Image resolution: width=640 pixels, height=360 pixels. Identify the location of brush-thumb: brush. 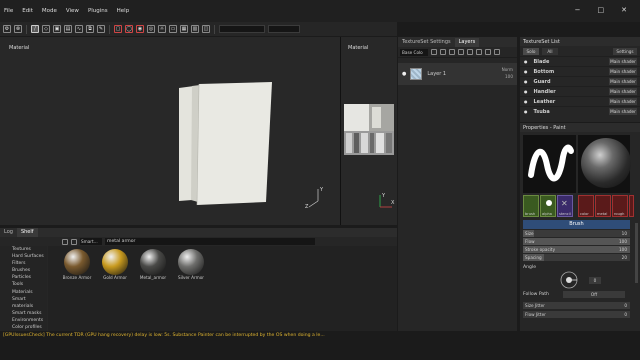
(531, 206).